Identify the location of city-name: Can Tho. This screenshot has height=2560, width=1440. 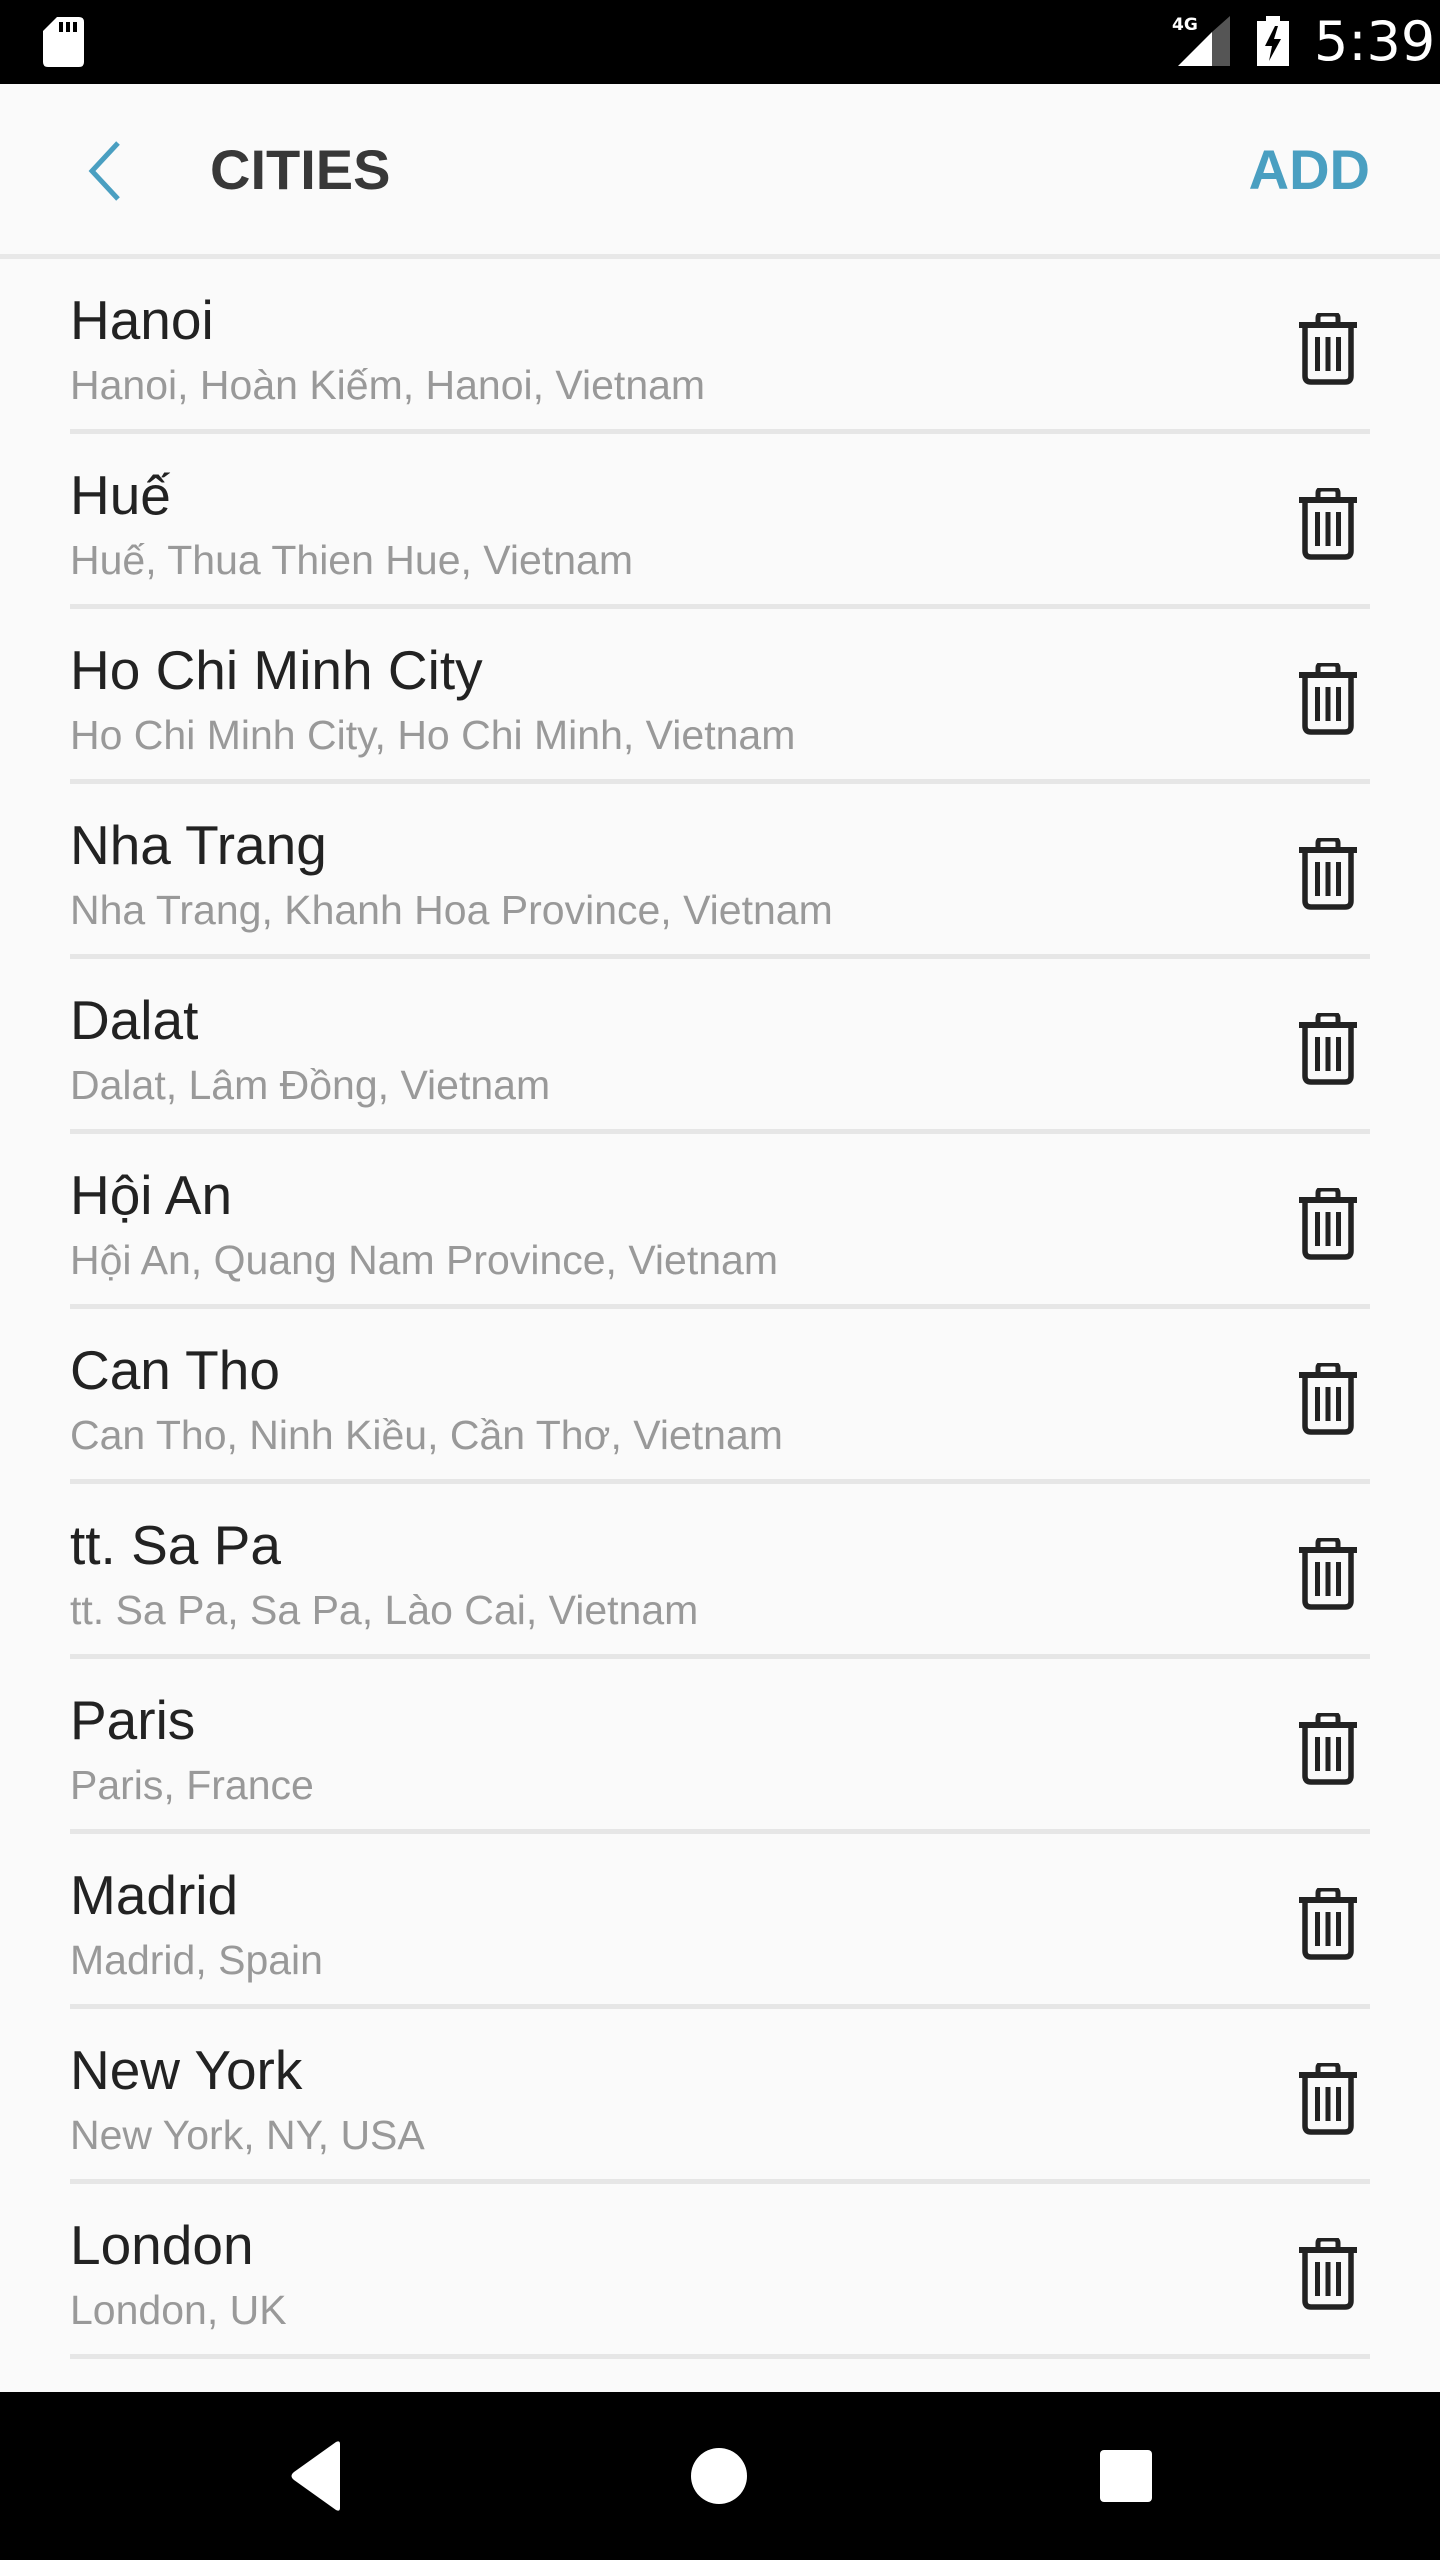
(175, 1370).